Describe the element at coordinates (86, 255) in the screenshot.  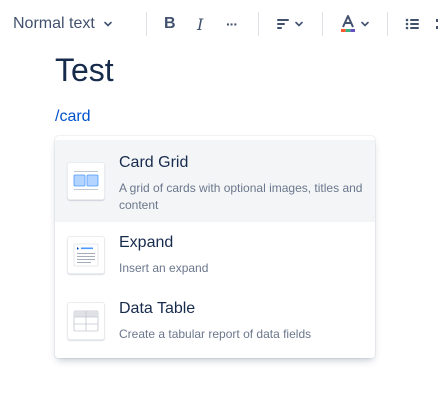
I see `expand-icon` at that location.